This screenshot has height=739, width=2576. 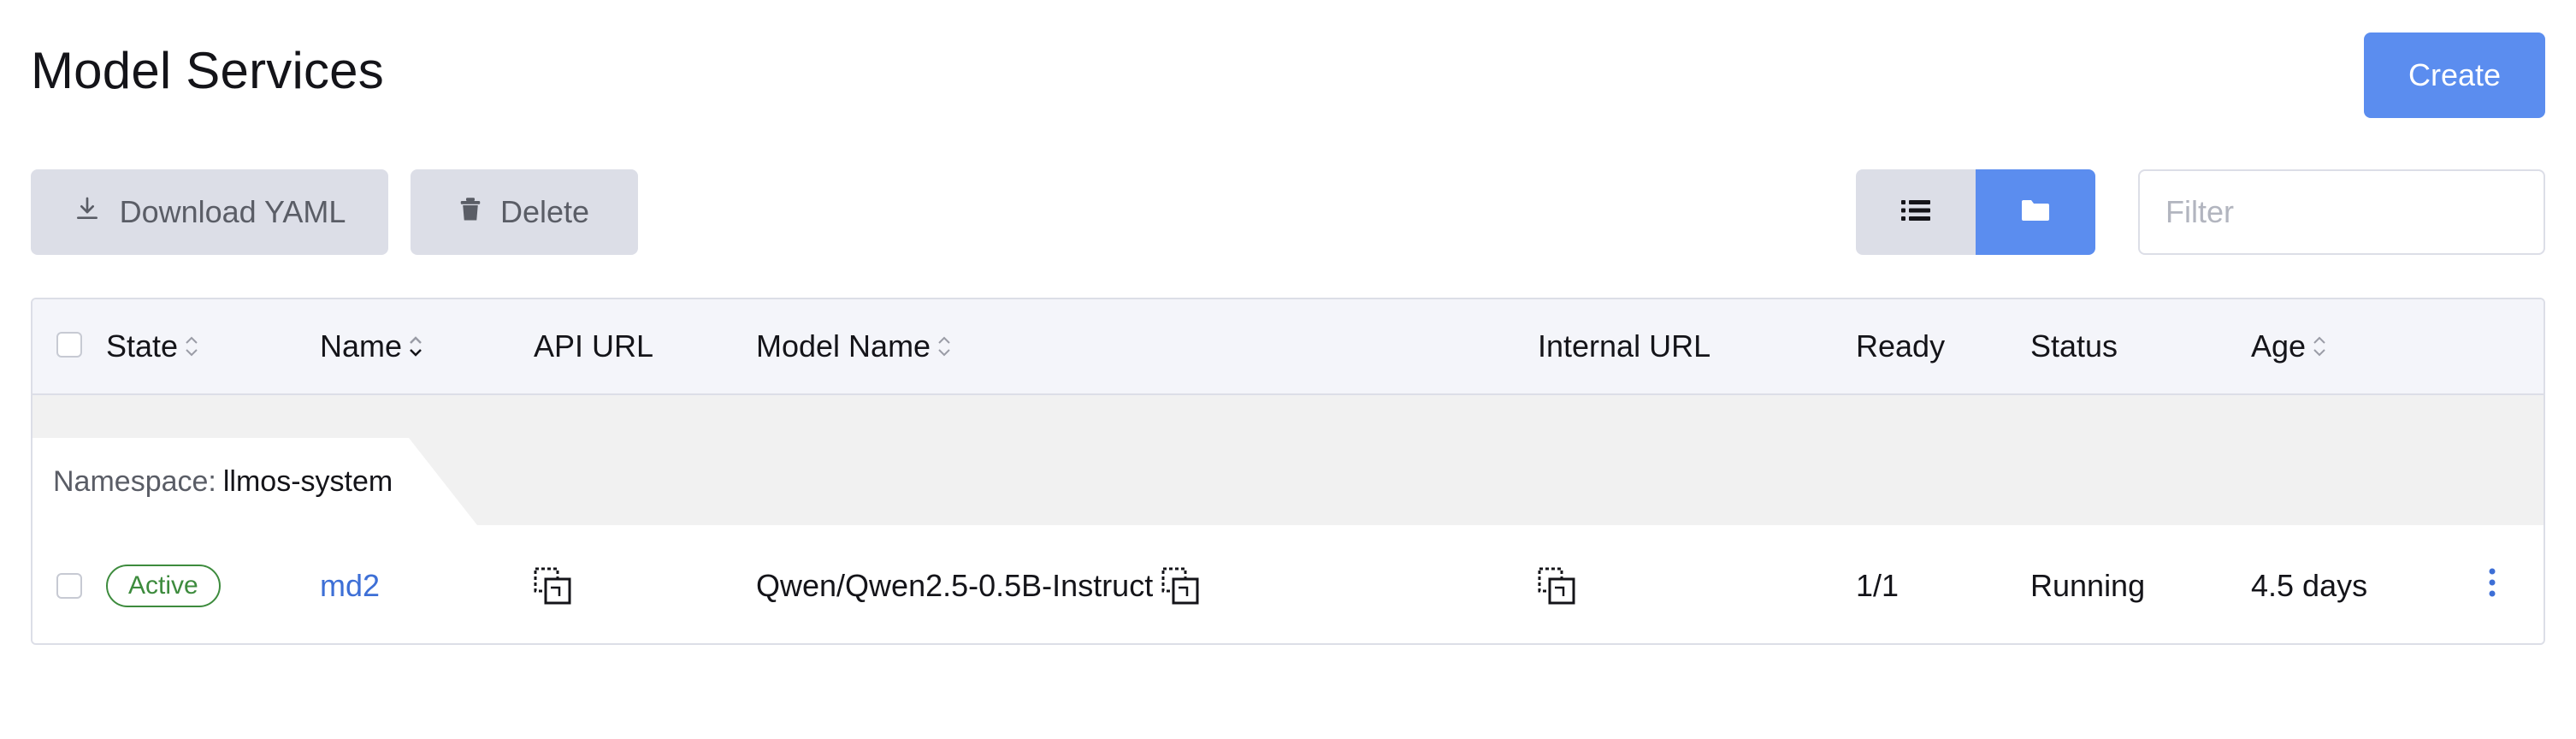 I want to click on column-header-status: Status, so click(x=2074, y=346).